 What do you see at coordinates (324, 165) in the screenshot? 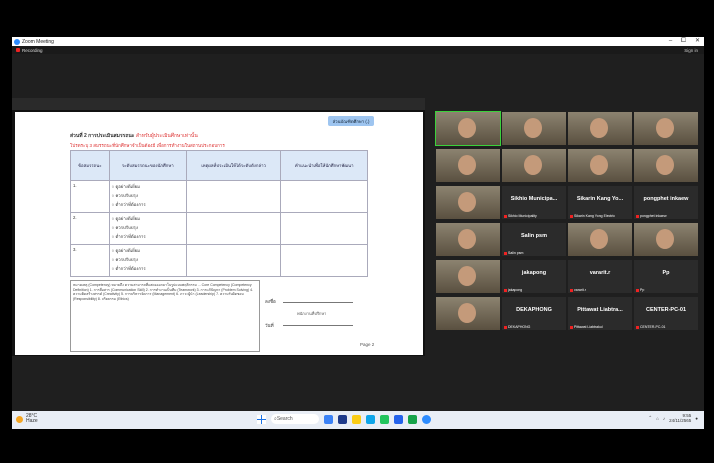
I see `table-header-4: คำแนะนำเพื่อให้นักศึกษาพัฒนา` at bounding box center [324, 165].